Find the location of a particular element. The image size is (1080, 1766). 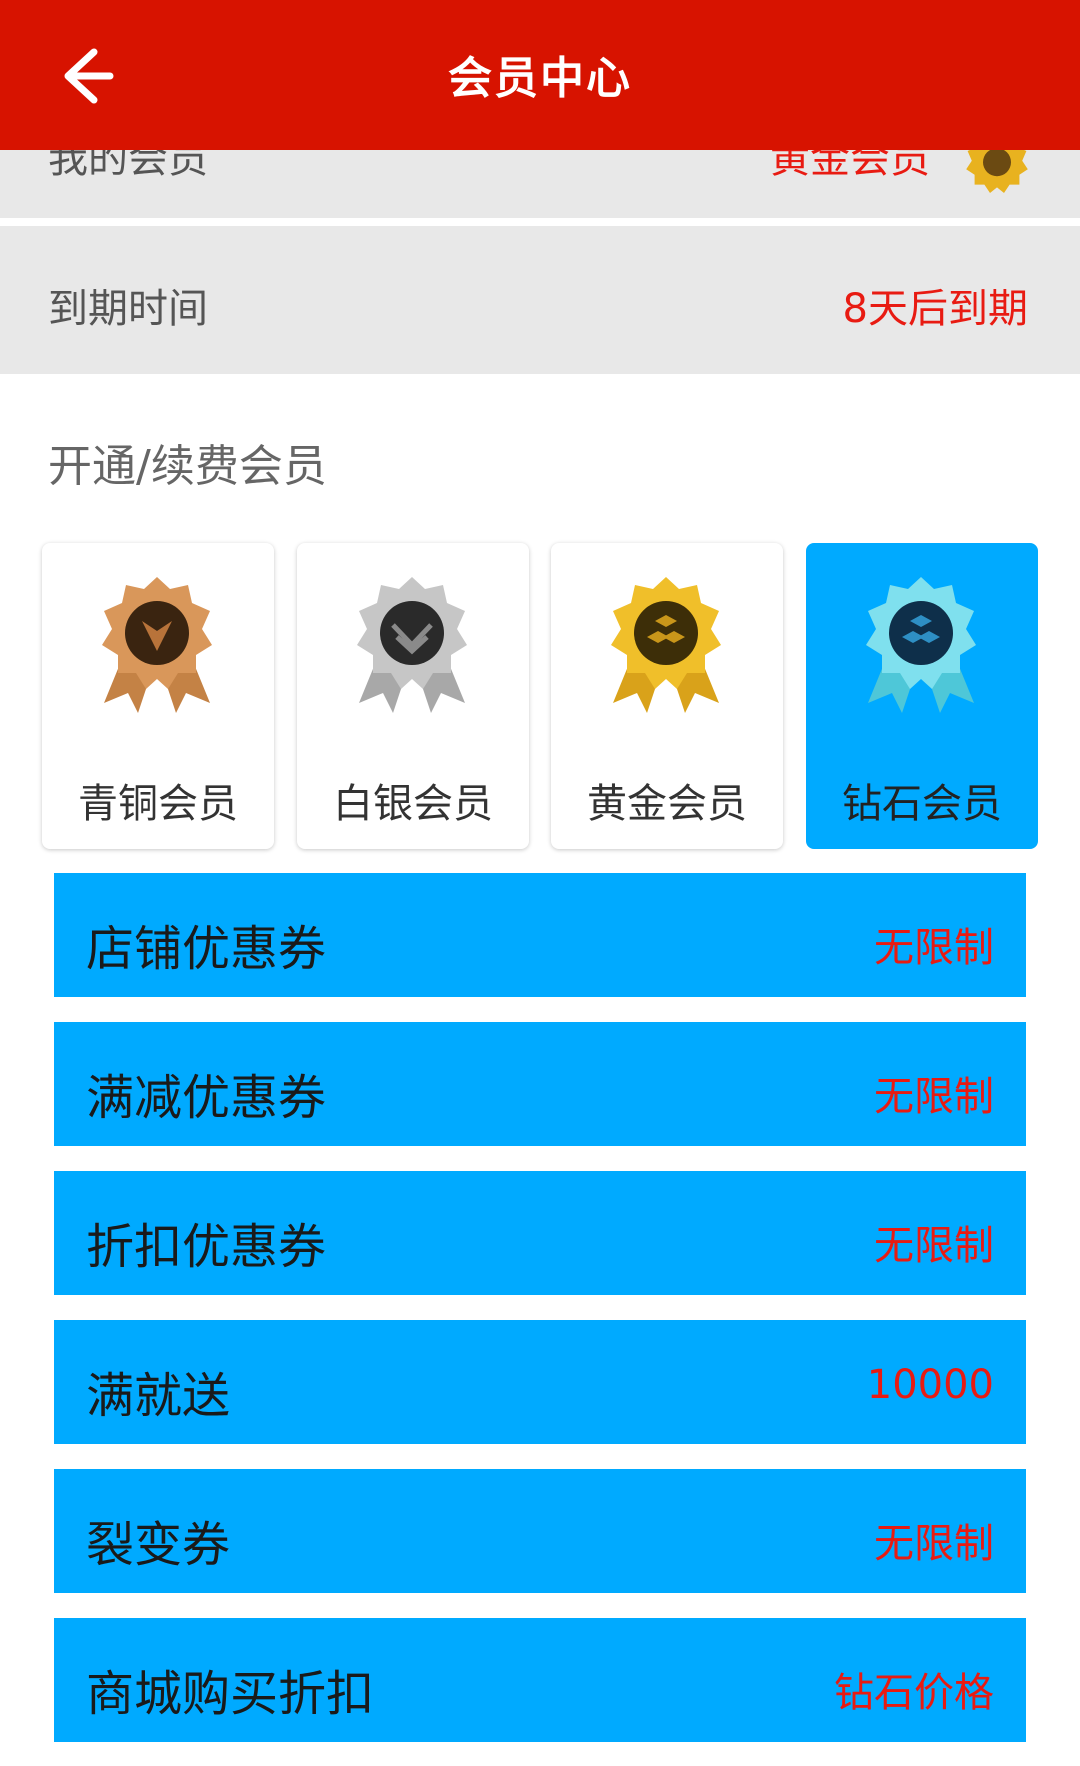

expiry-label: 到期时间 is located at coordinates (128, 309).